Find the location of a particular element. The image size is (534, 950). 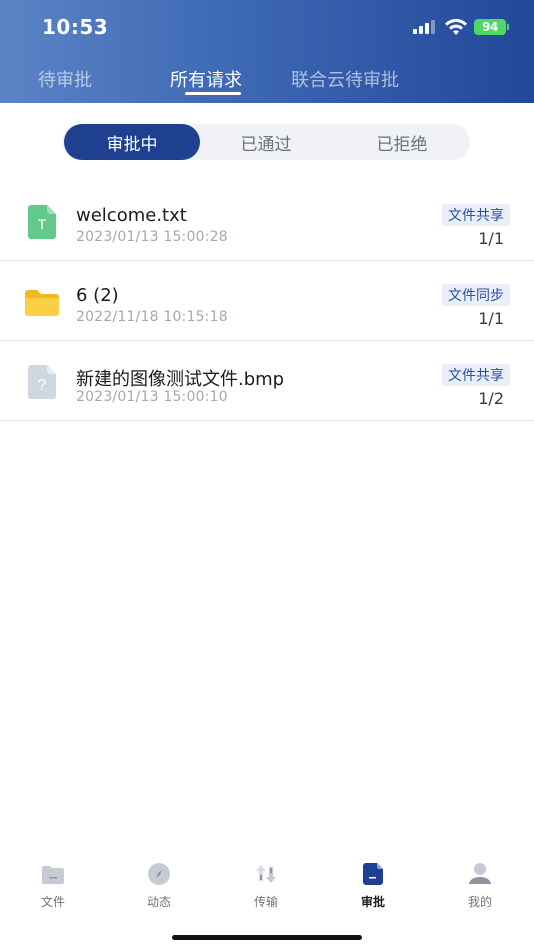

nav-activity: 动态 is located at coordinates (159, 886).